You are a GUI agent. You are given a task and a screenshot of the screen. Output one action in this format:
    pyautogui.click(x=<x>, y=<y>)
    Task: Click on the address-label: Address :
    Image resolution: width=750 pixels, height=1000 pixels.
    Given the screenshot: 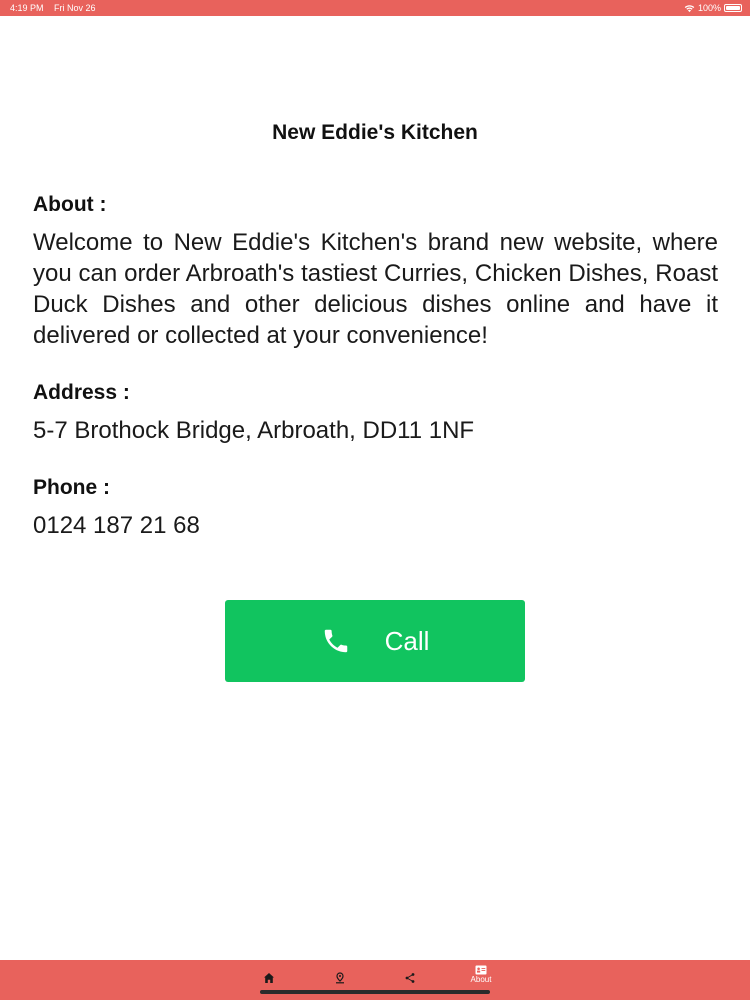 What is the action you would take?
    pyautogui.click(x=81, y=392)
    